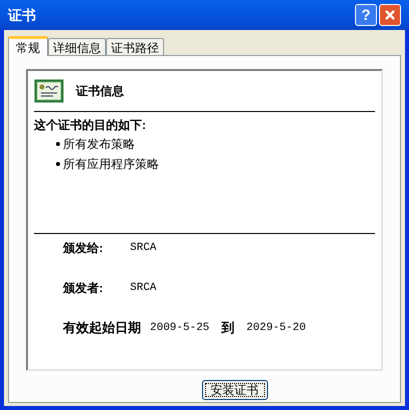 The height and width of the screenshot is (410, 409). Describe the element at coordinates (235, 390) in the screenshot. I see `install-certificate-button: 安装证书` at that location.